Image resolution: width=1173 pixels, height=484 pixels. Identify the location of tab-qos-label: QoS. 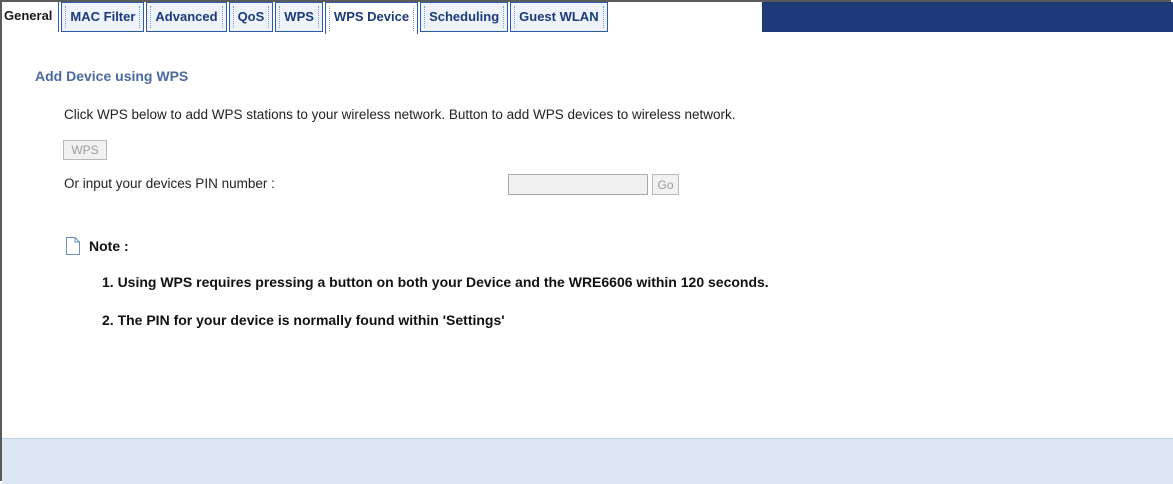
(251, 16).